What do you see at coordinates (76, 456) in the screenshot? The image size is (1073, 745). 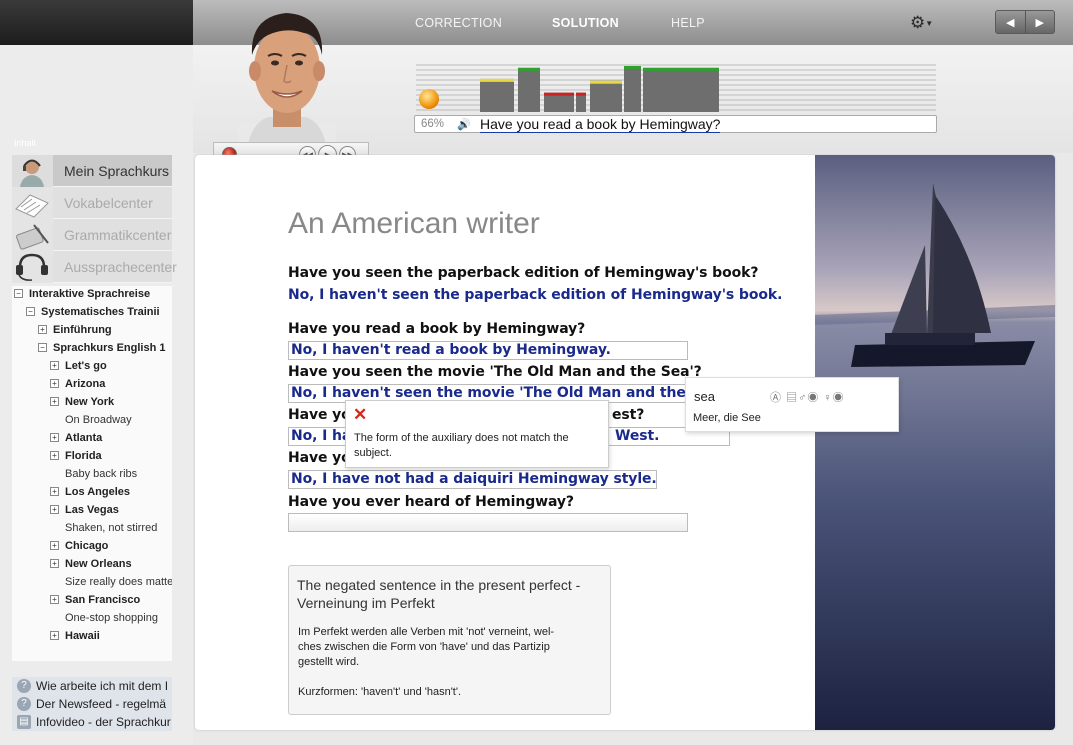 I see `tree-item: + Florida` at bounding box center [76, 456].